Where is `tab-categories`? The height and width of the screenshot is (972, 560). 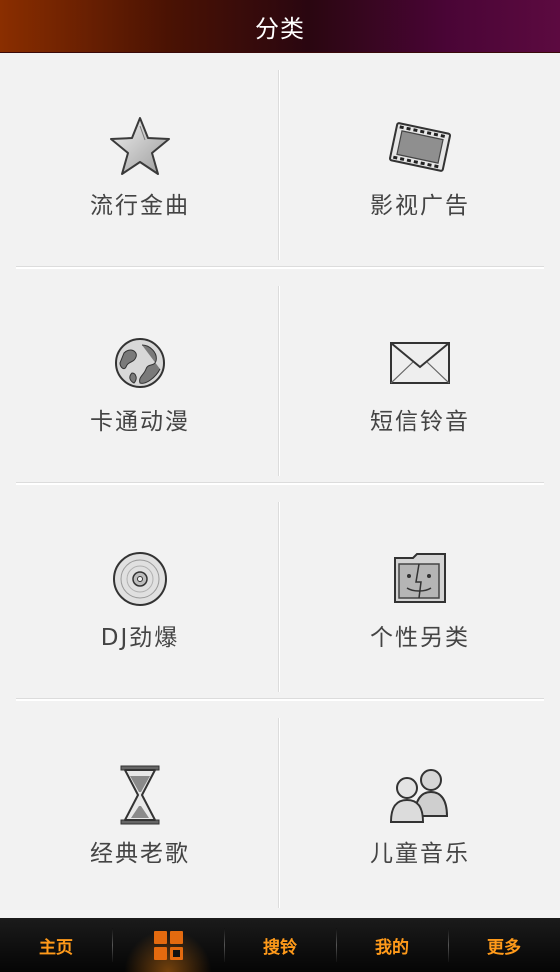
tab-categories is located at coordinates (168, 945).